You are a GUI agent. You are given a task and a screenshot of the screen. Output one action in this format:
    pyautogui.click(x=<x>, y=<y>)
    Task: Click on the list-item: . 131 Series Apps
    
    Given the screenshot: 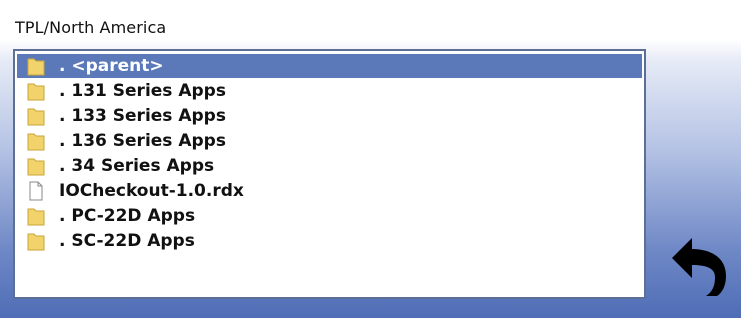 What is the action you would take?
    pyautogui.click(x=329, y=91)
    